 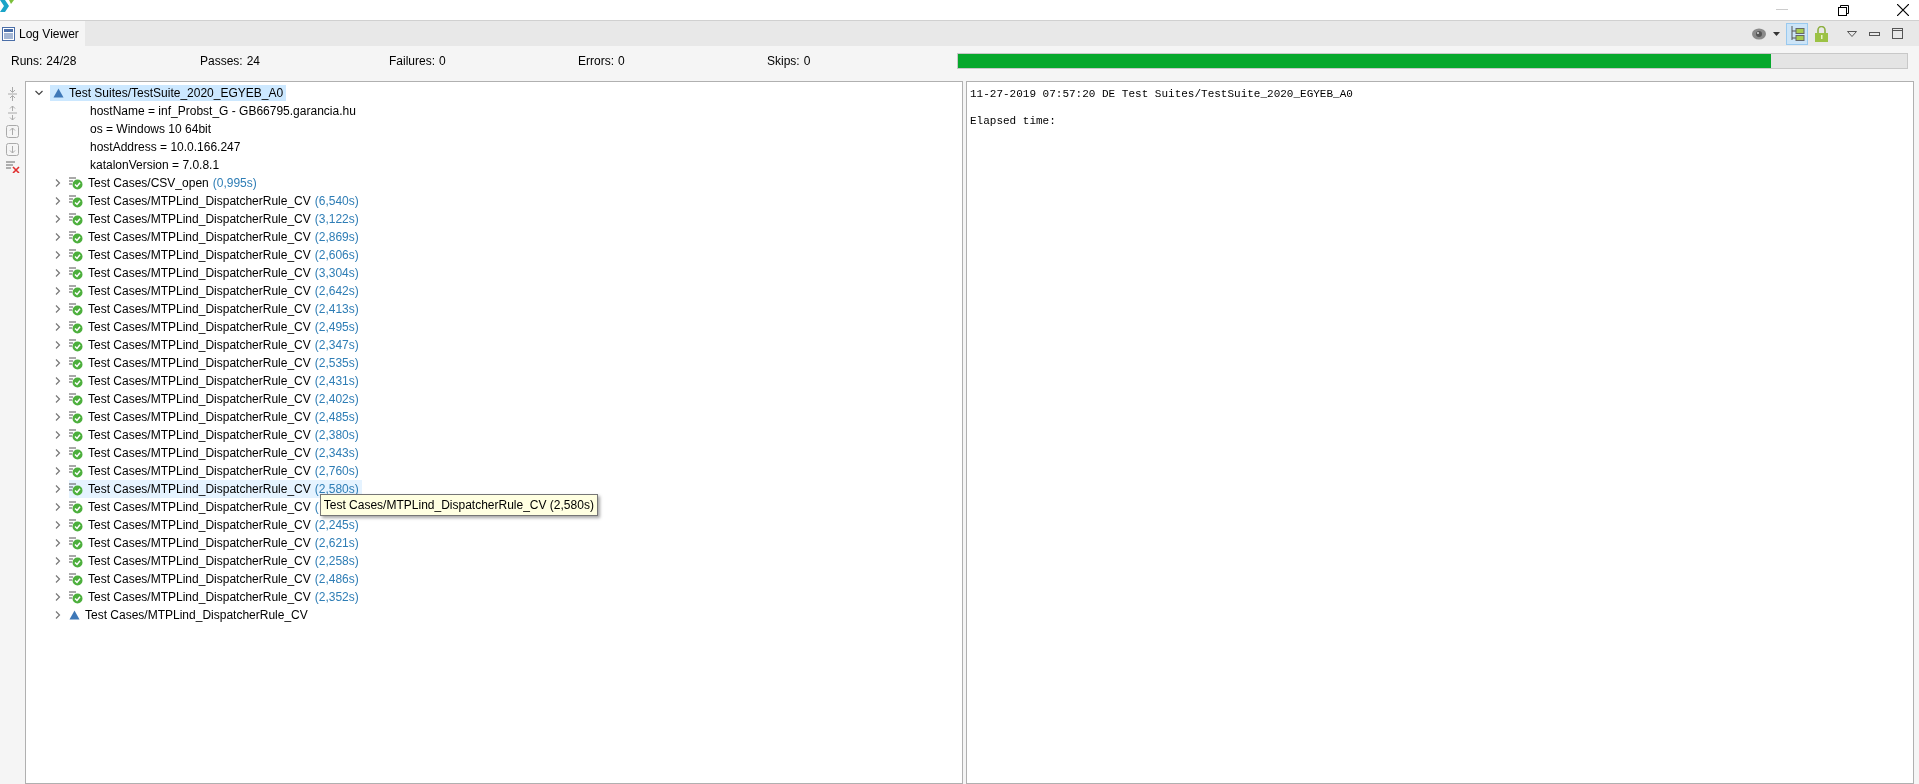 What do you see at coordinates (1013, 121) in the screenshot?
I see `log-line: Elapsed time:` at bounding box center [1013, 121].